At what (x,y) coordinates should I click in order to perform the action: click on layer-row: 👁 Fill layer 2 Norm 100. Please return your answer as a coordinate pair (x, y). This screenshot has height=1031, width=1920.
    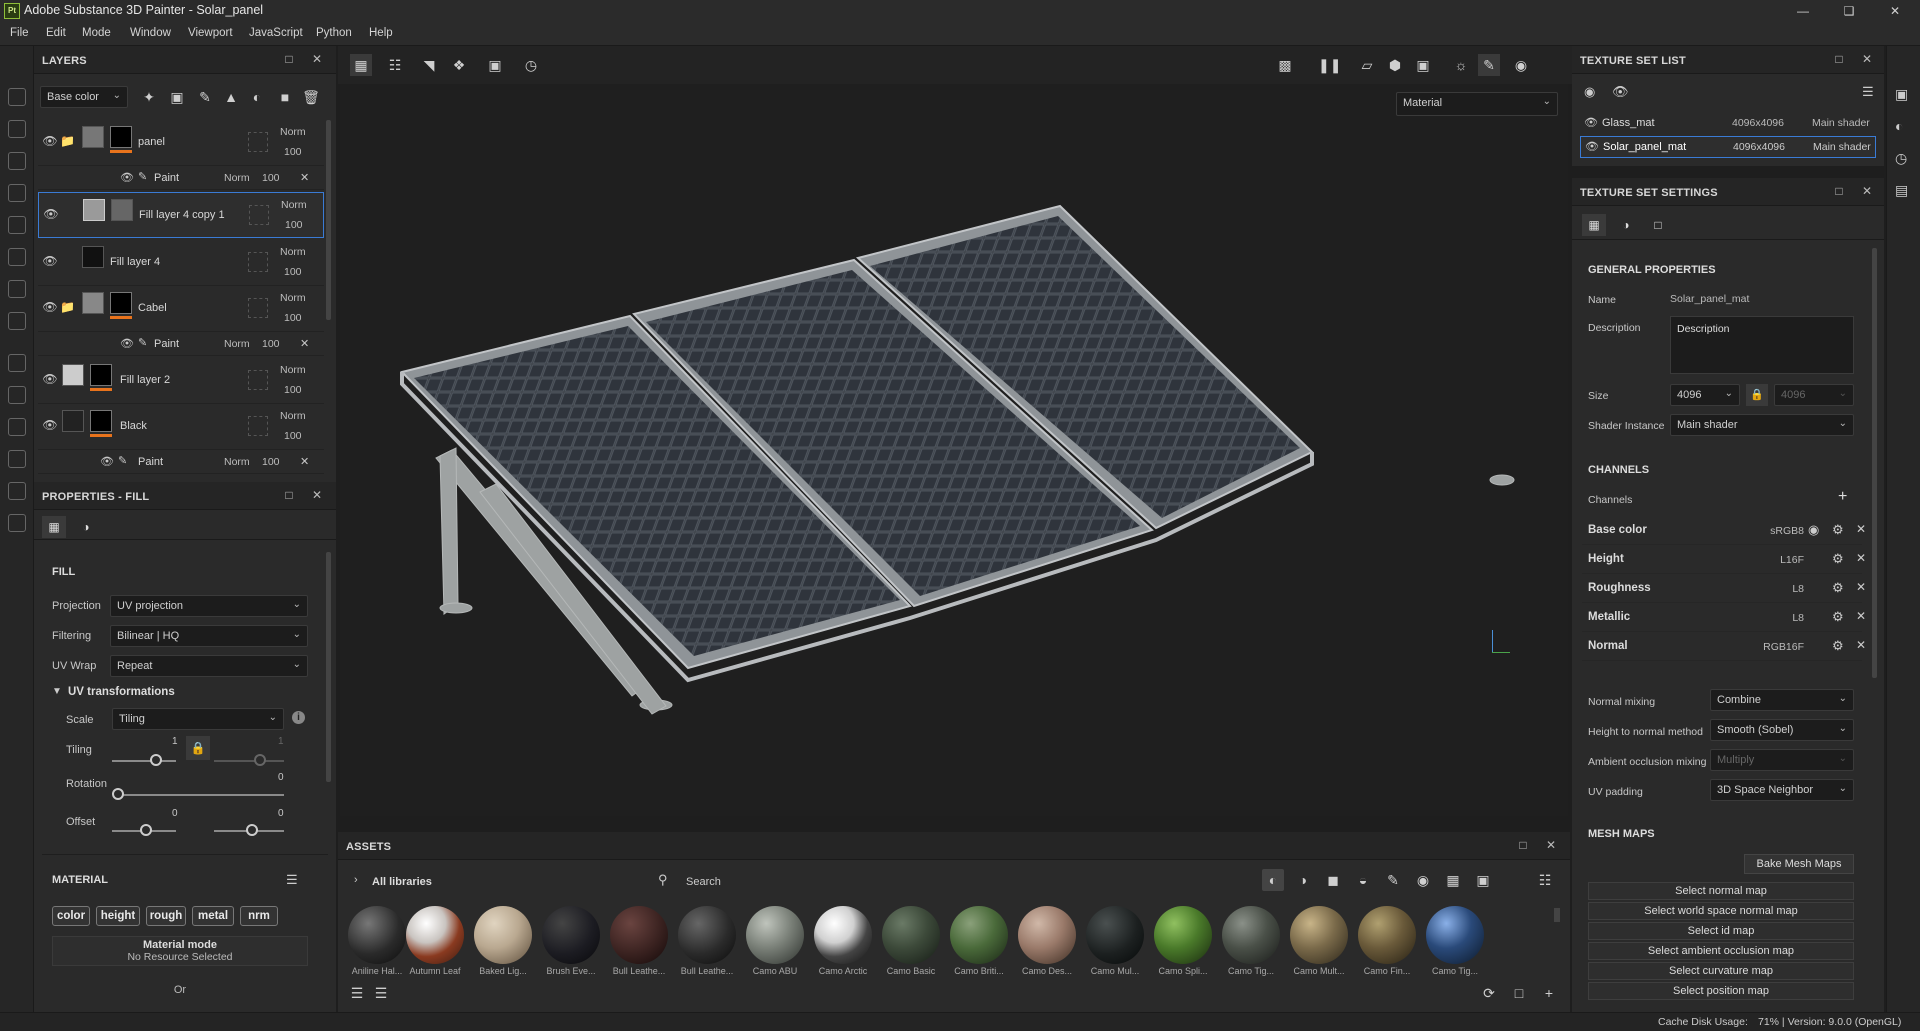
    Looking at the image, I should click on (181, 381).